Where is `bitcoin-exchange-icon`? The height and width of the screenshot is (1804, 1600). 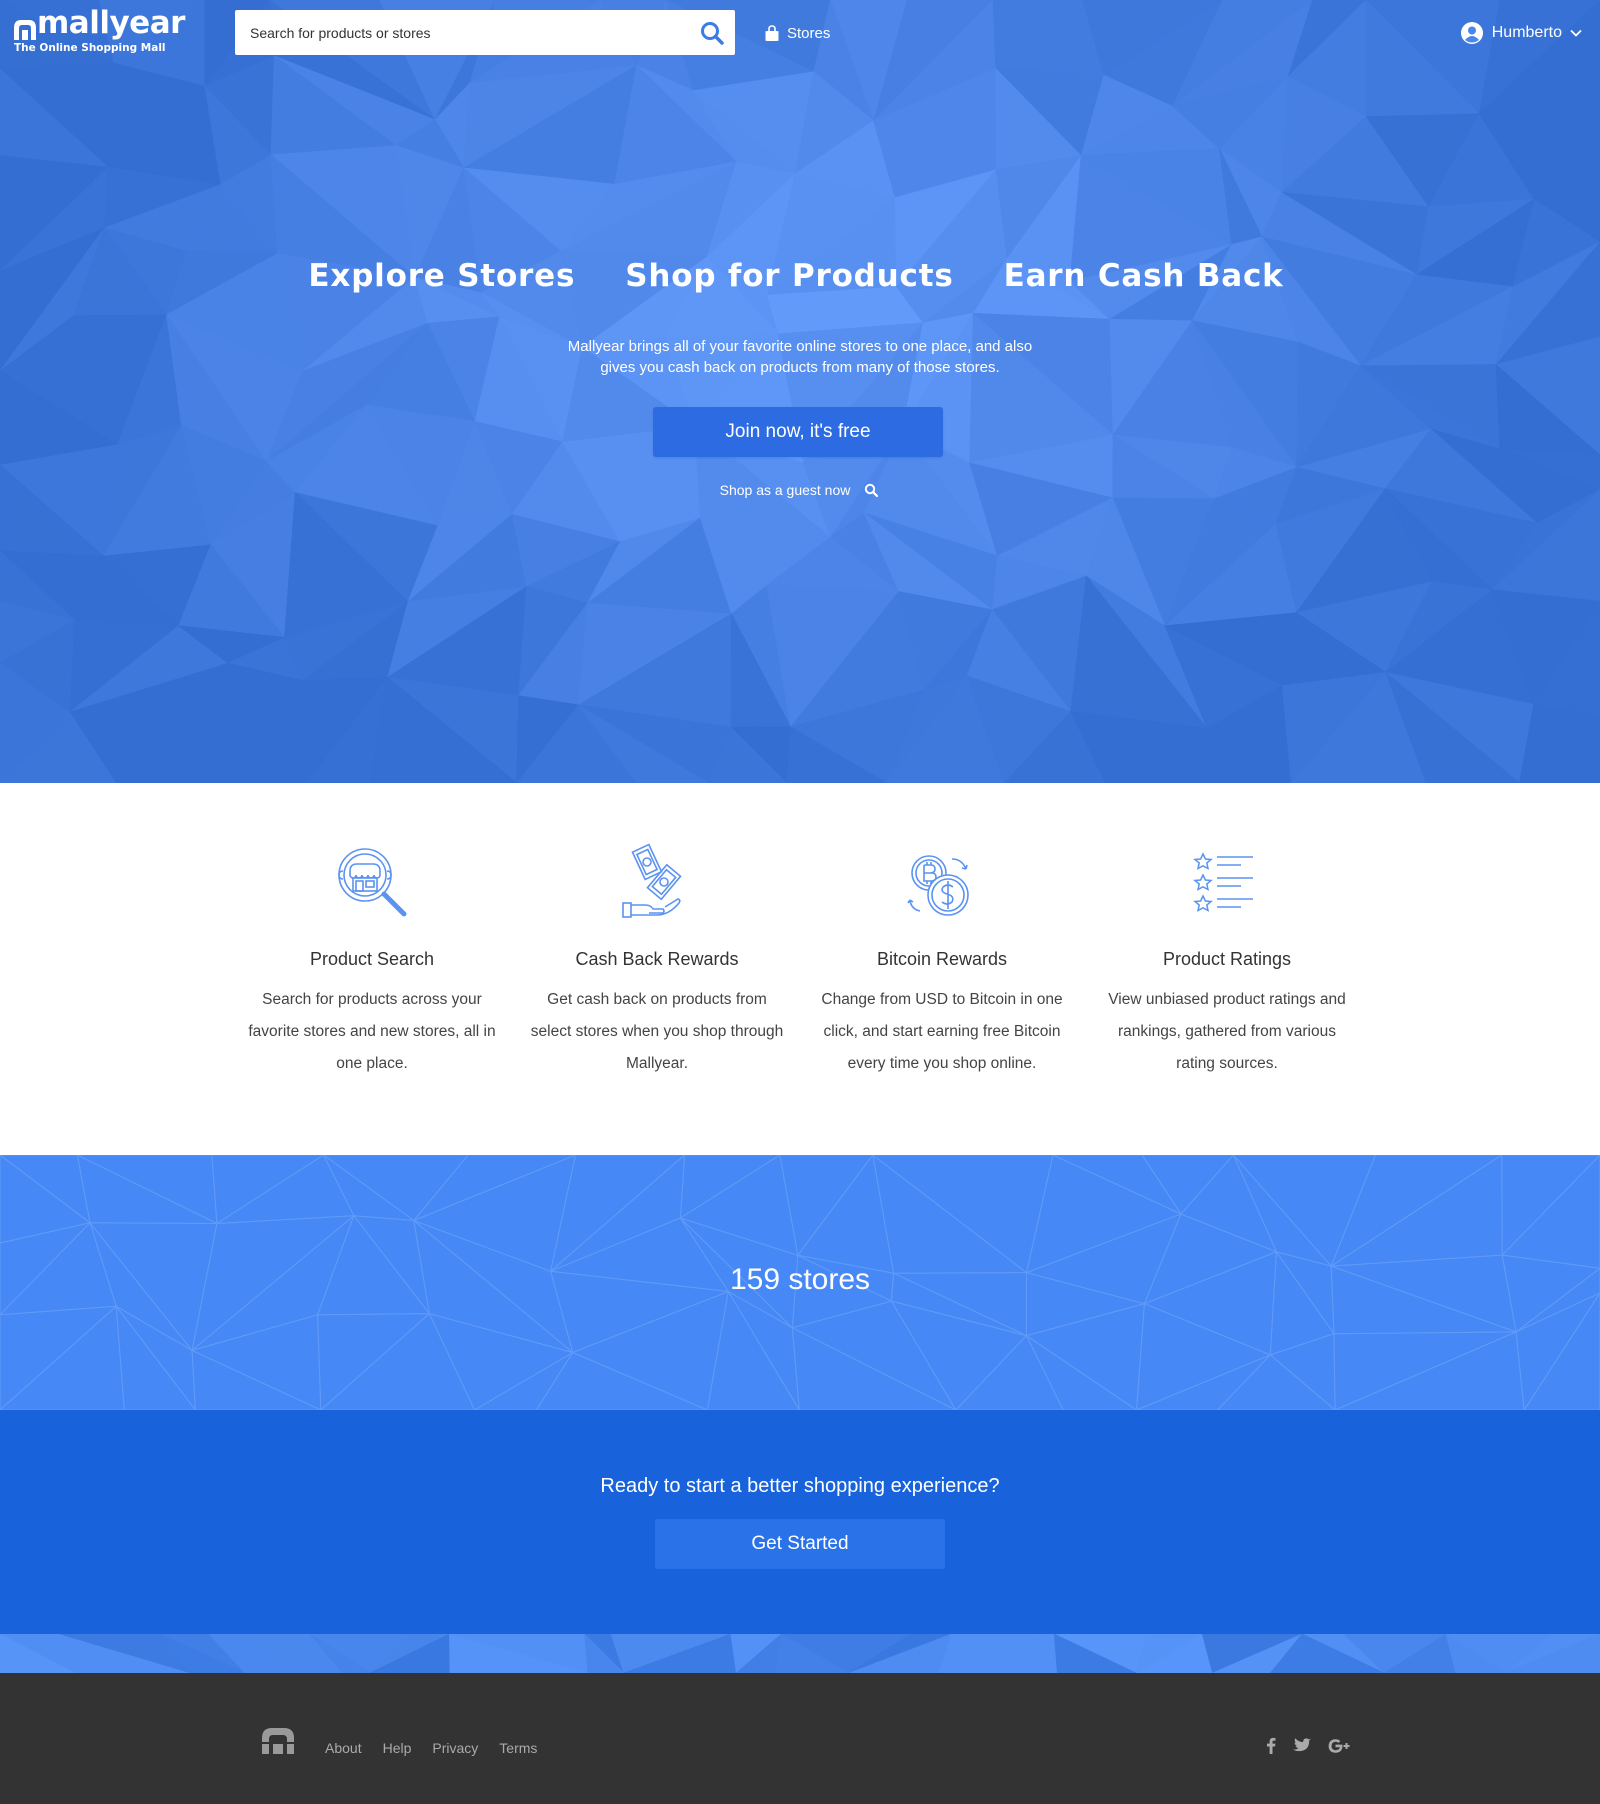
bitcoin-exchange-icon is located at coordinates (942, 885).